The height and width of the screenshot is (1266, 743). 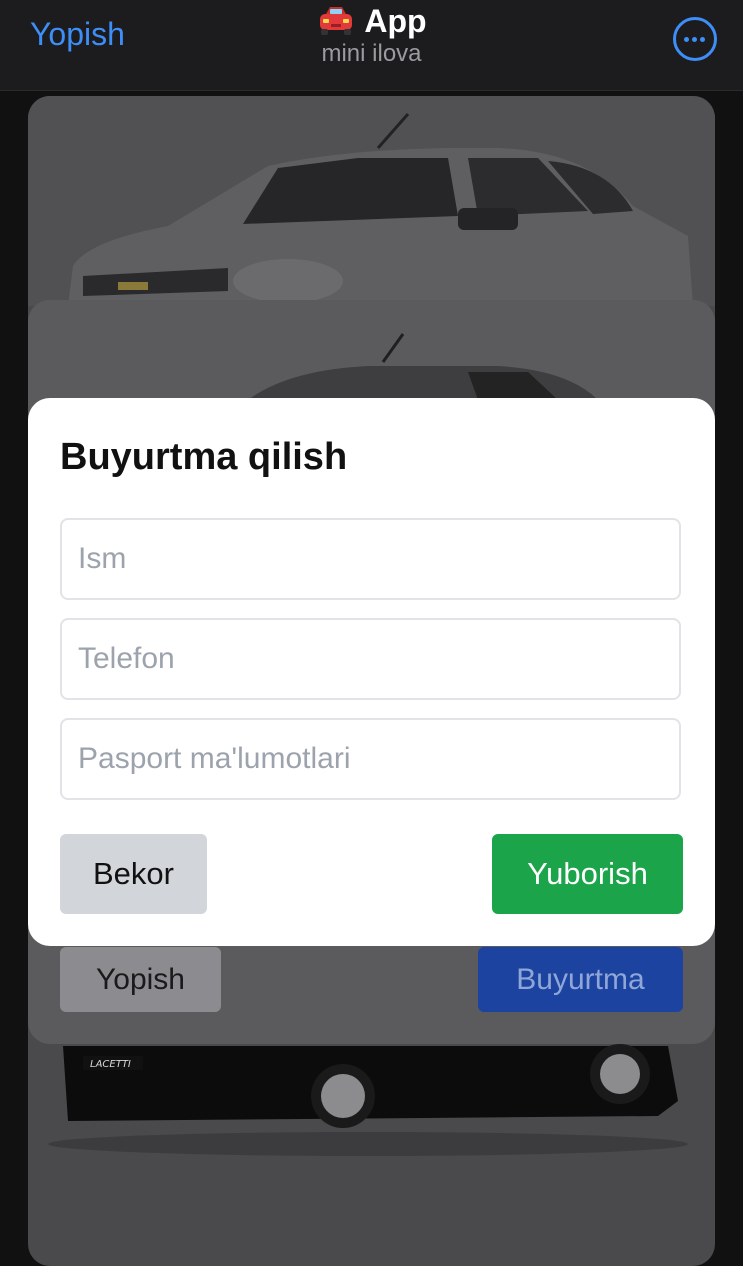 What do you see at coordinates (587, 874) in the screenshot?
I see `submit-button: Yuborish` at bounding box center [587, 874].